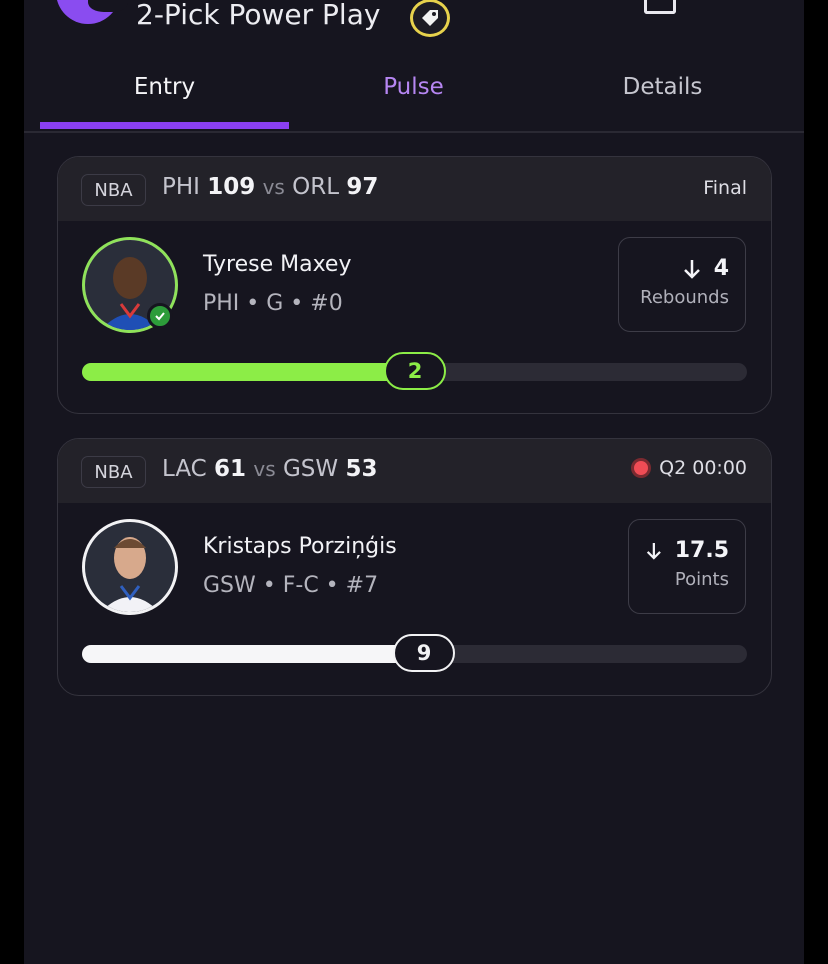  Describe the element at coordinates (316, 187) in the screenshot. I see `home-team: ORL` at that location.